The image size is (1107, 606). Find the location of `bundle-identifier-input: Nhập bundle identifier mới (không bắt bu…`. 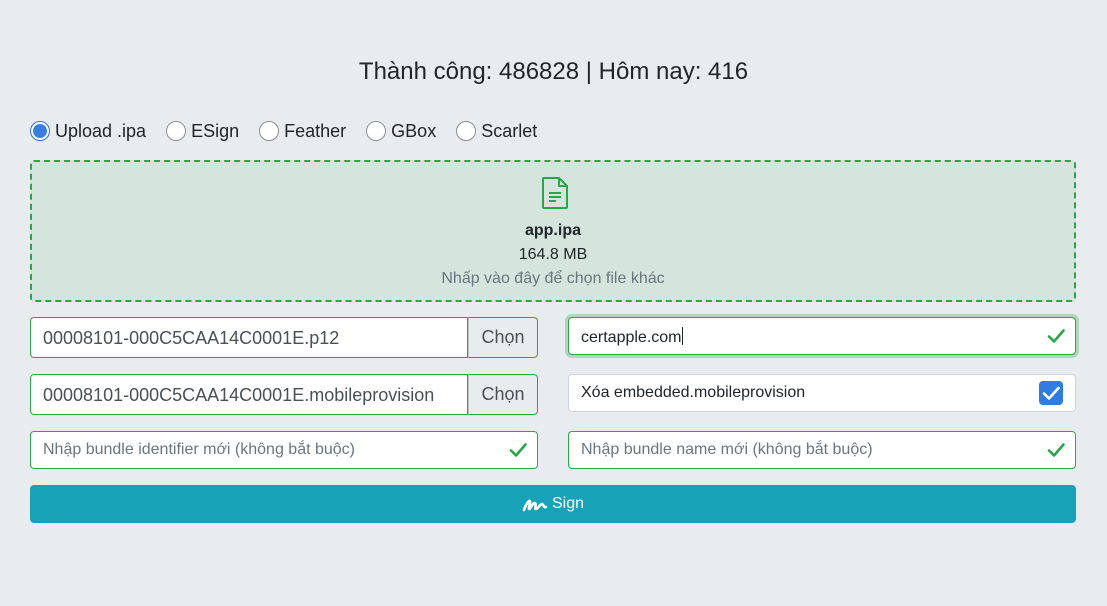

bundle-identifier-input: Nhập bundle identifier mới (không bắt bu… is located at coordinates (284, 450).